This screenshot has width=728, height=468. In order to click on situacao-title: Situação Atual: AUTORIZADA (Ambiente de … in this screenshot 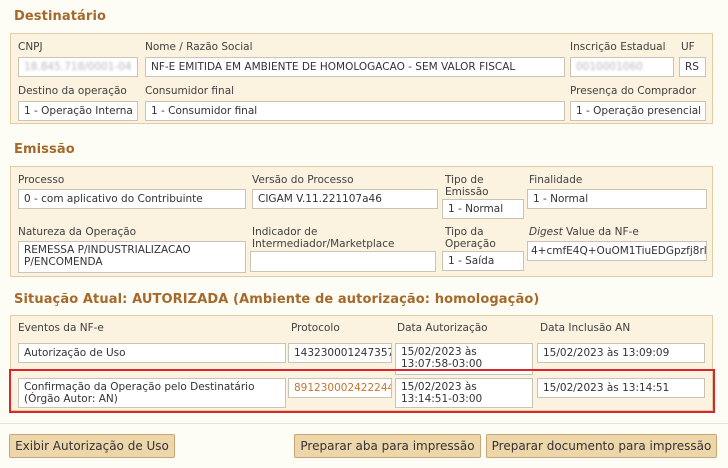, I will do `click(277, 299)`.